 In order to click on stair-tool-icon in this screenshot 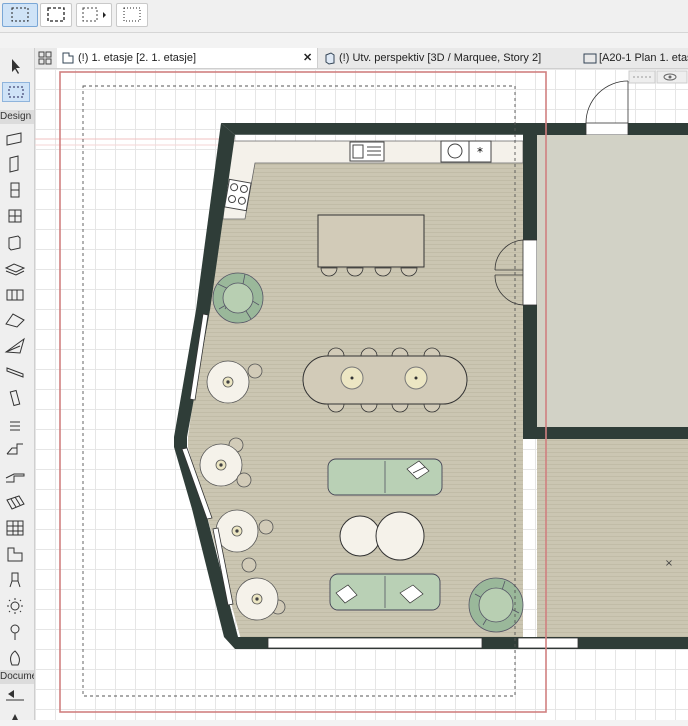, I will do `click(15, 398)`.